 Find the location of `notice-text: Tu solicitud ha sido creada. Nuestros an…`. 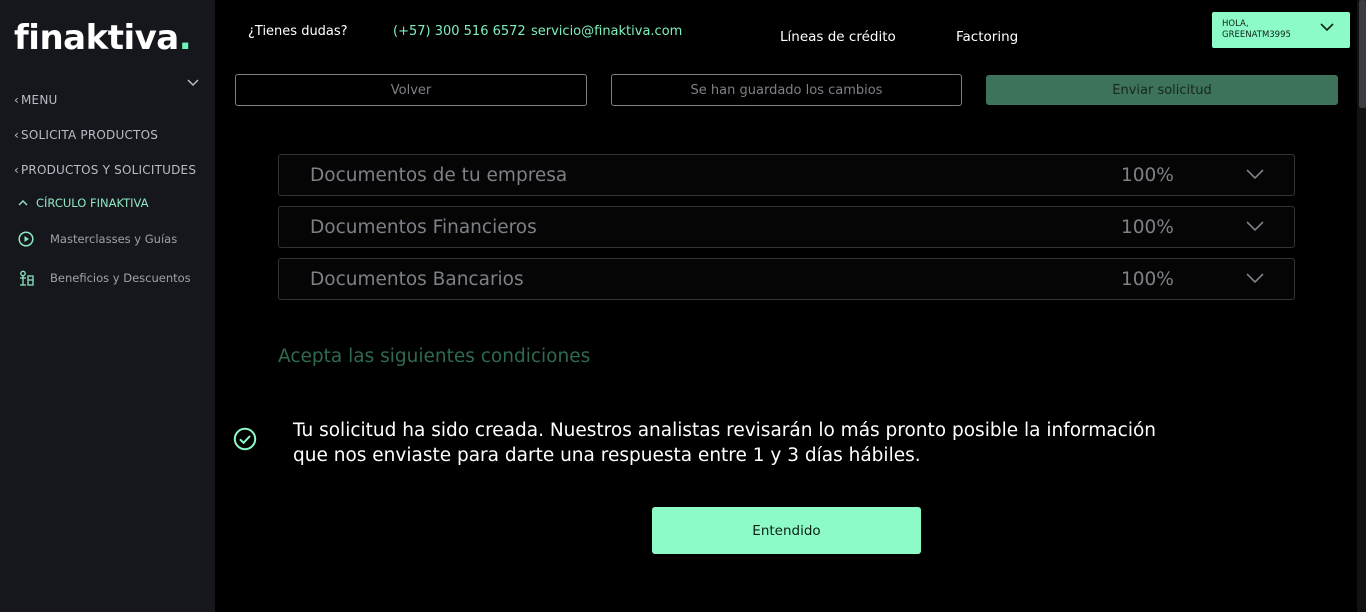

notice-text: Tu solicitud ha sido creada. Nuestros an… is located at coordinates (783, 443).